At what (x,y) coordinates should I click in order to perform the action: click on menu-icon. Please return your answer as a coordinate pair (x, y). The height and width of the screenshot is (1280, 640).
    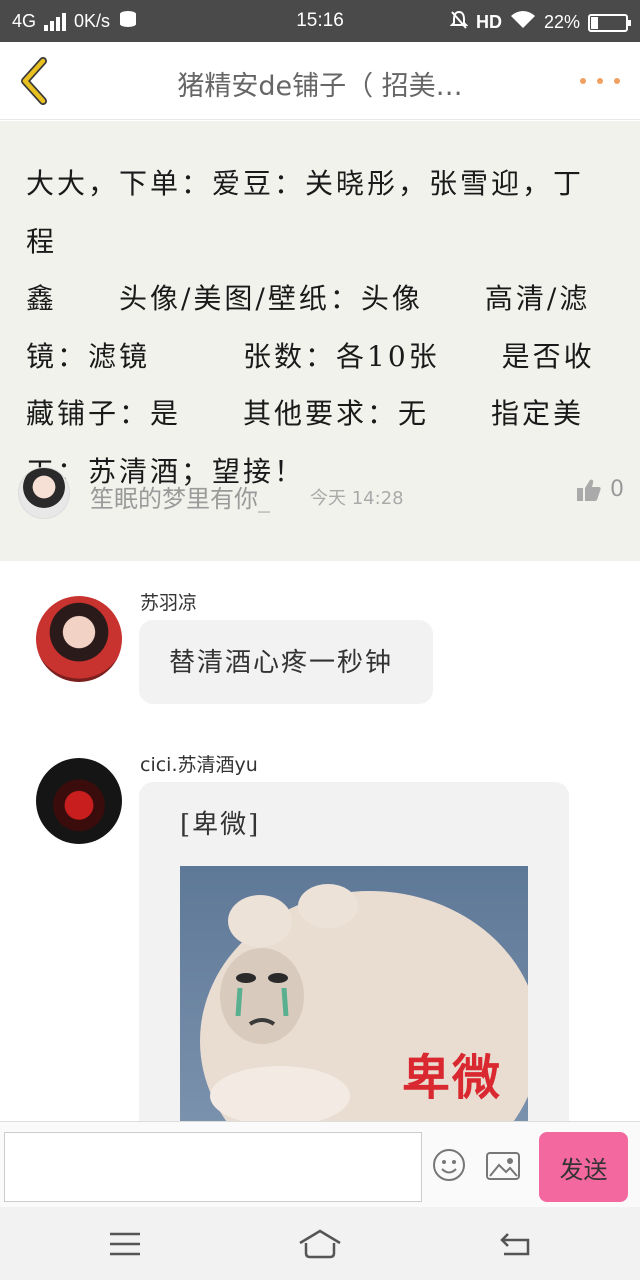
    Looking at the image, I should click on (125, 1244).